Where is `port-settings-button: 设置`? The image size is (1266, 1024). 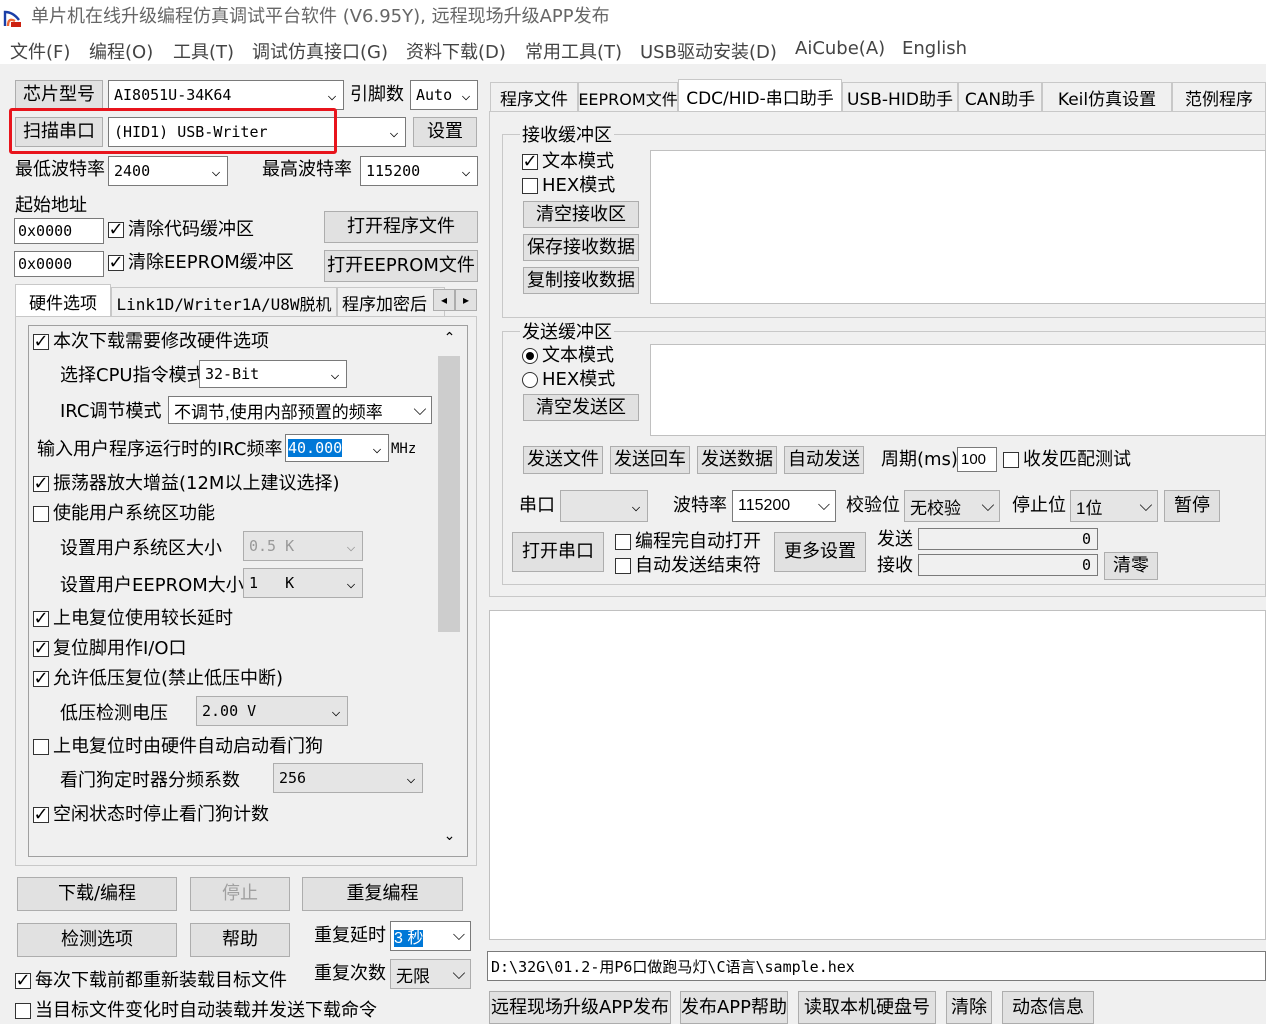
port-settings-button: 设置 is located at coordinates (445, 132).